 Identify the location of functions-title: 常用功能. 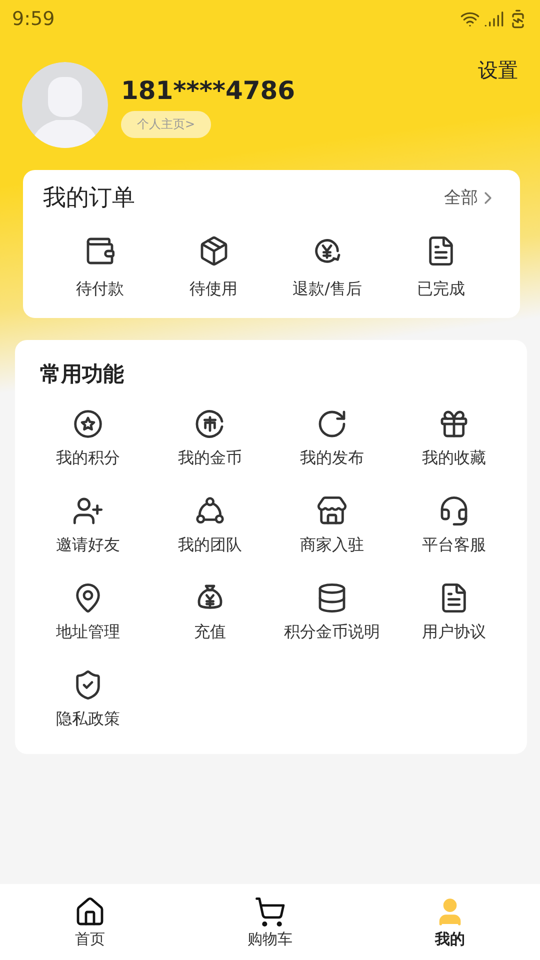
(81, 374).